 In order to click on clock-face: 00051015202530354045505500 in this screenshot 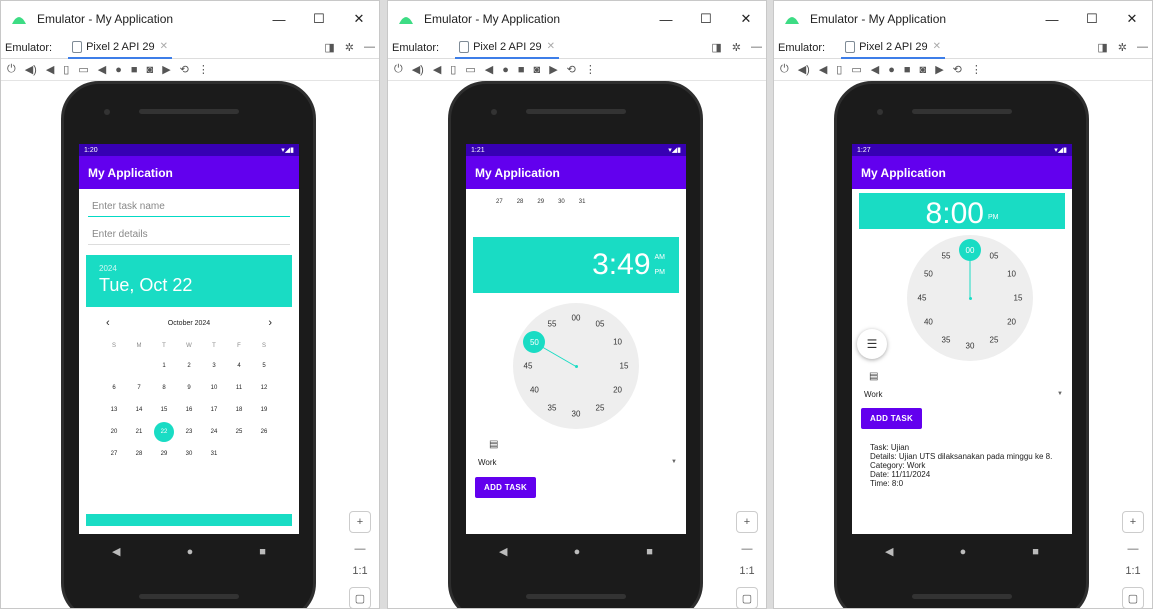, I will do `click(970, 298)`.